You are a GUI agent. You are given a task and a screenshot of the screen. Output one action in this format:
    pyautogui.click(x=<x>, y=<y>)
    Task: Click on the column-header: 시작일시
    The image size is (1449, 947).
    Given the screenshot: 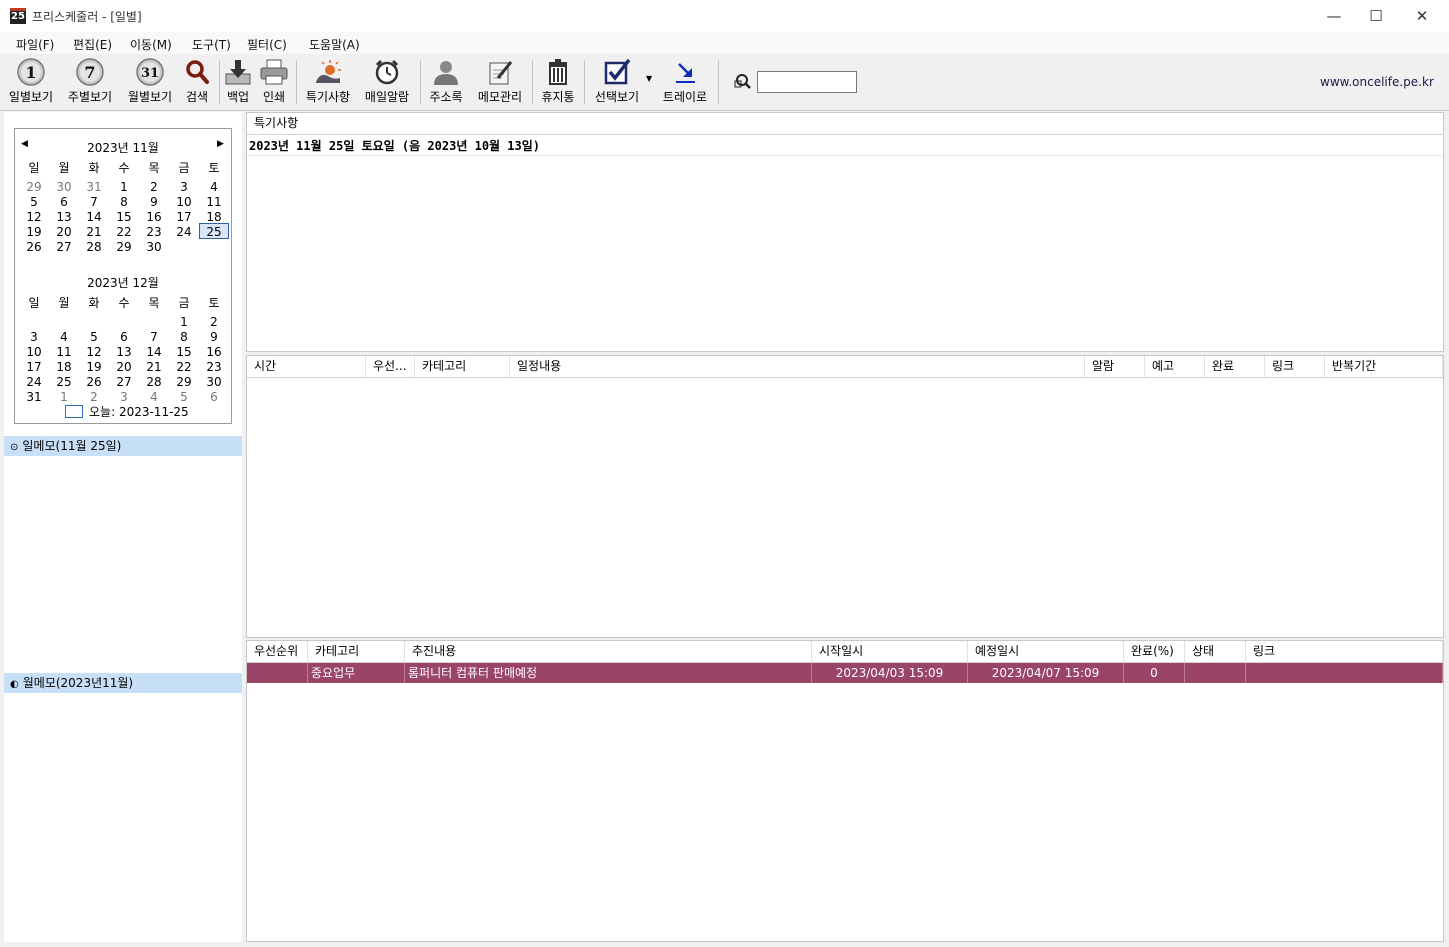 What is the action you would take?
    pyautogui.click(x=890, y=651)
    